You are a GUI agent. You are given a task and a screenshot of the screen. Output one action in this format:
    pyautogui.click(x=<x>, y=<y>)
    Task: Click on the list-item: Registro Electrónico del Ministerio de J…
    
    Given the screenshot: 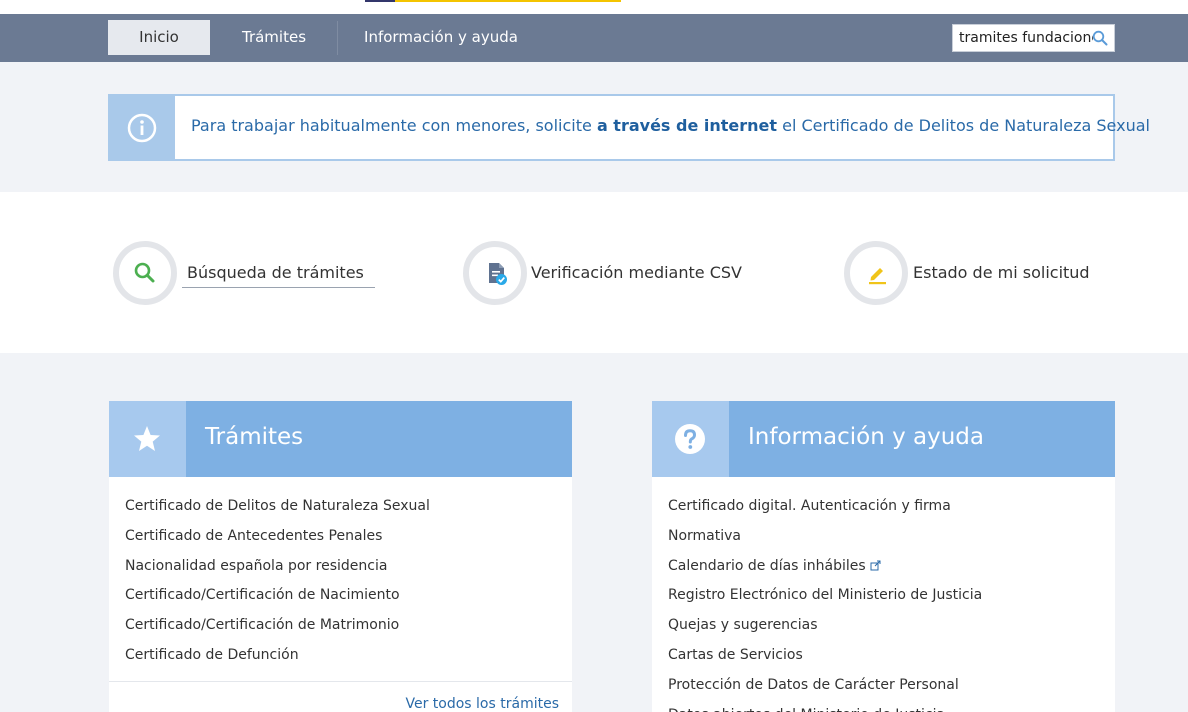 What is the action you would take?
    pyautogui.click(x=825, y=599)
    